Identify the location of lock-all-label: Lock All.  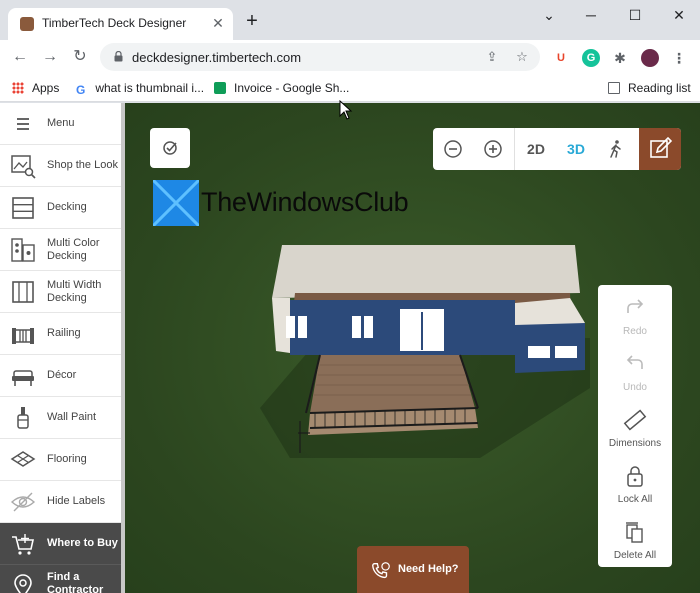
(635, 499).